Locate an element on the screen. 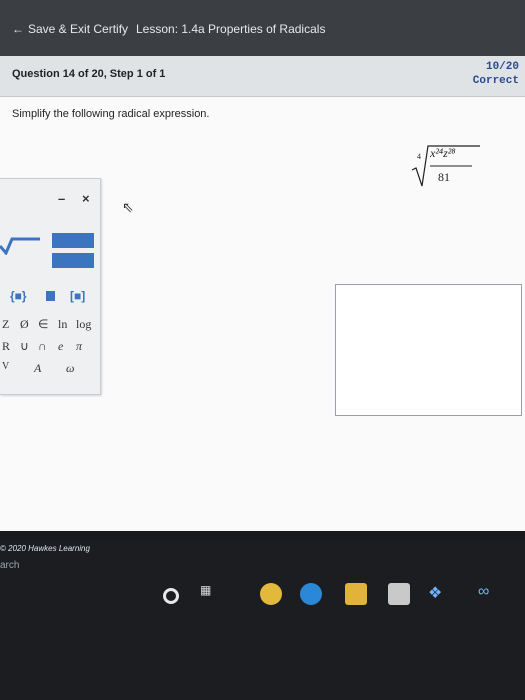 This screenshot has width=525, height=700. radical-denominator: 81 is located at coordinates (444, 177).